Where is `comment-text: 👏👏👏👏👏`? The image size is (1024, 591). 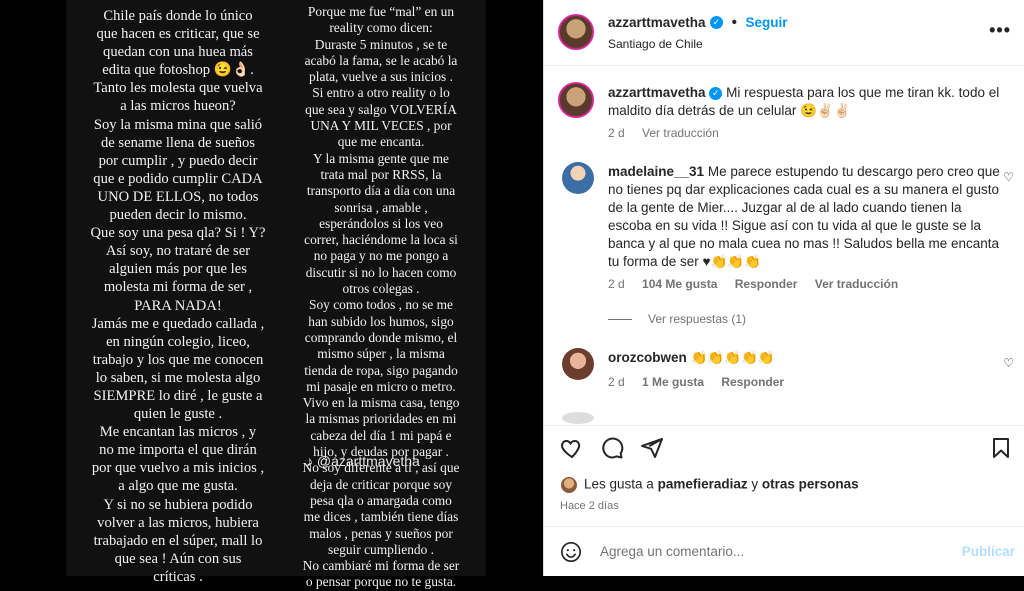
comment-text: 👏👏👏👏👏 is located at coordinates (732, 357).